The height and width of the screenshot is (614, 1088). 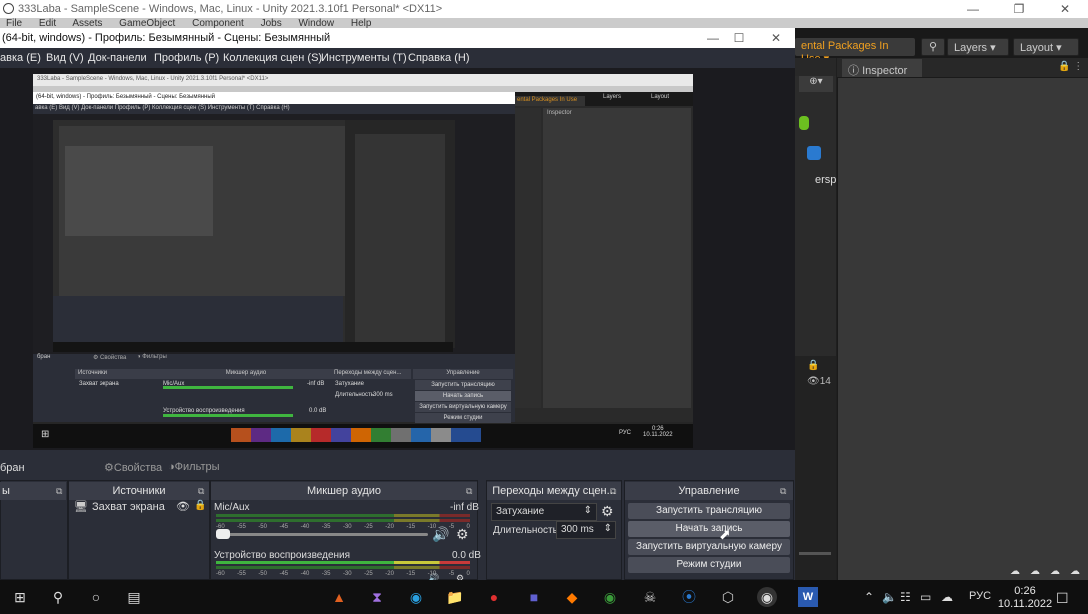 What do you see at coordinates (339, 597) in the screenshot?
I see `matlab-icon: ▲` at bounding box center [339, 597].